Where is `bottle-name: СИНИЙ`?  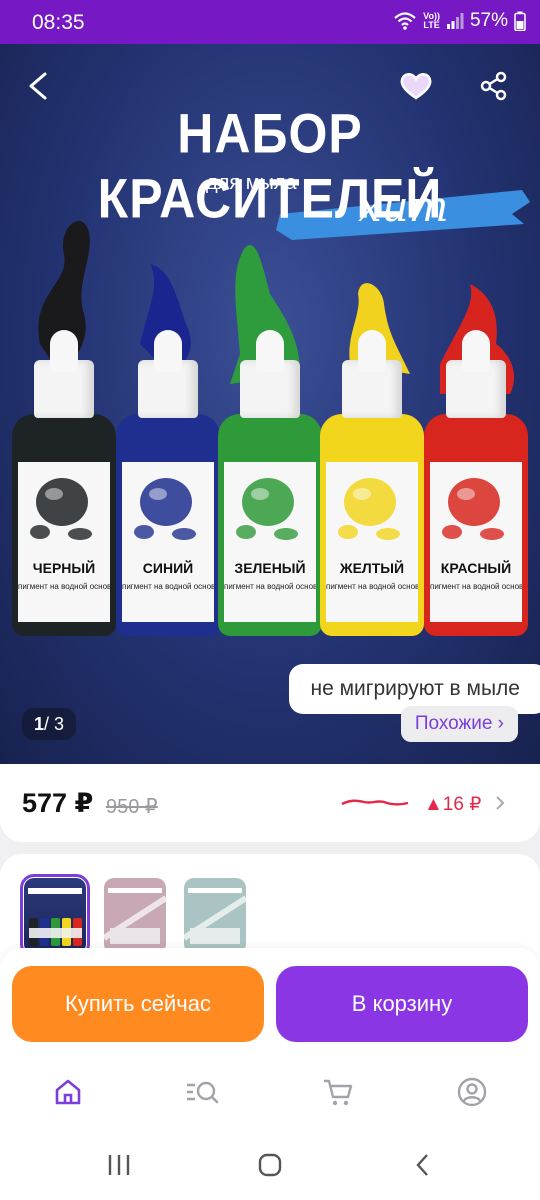 bottle-name: СИНИЙ is located at coordinates (168, 568).